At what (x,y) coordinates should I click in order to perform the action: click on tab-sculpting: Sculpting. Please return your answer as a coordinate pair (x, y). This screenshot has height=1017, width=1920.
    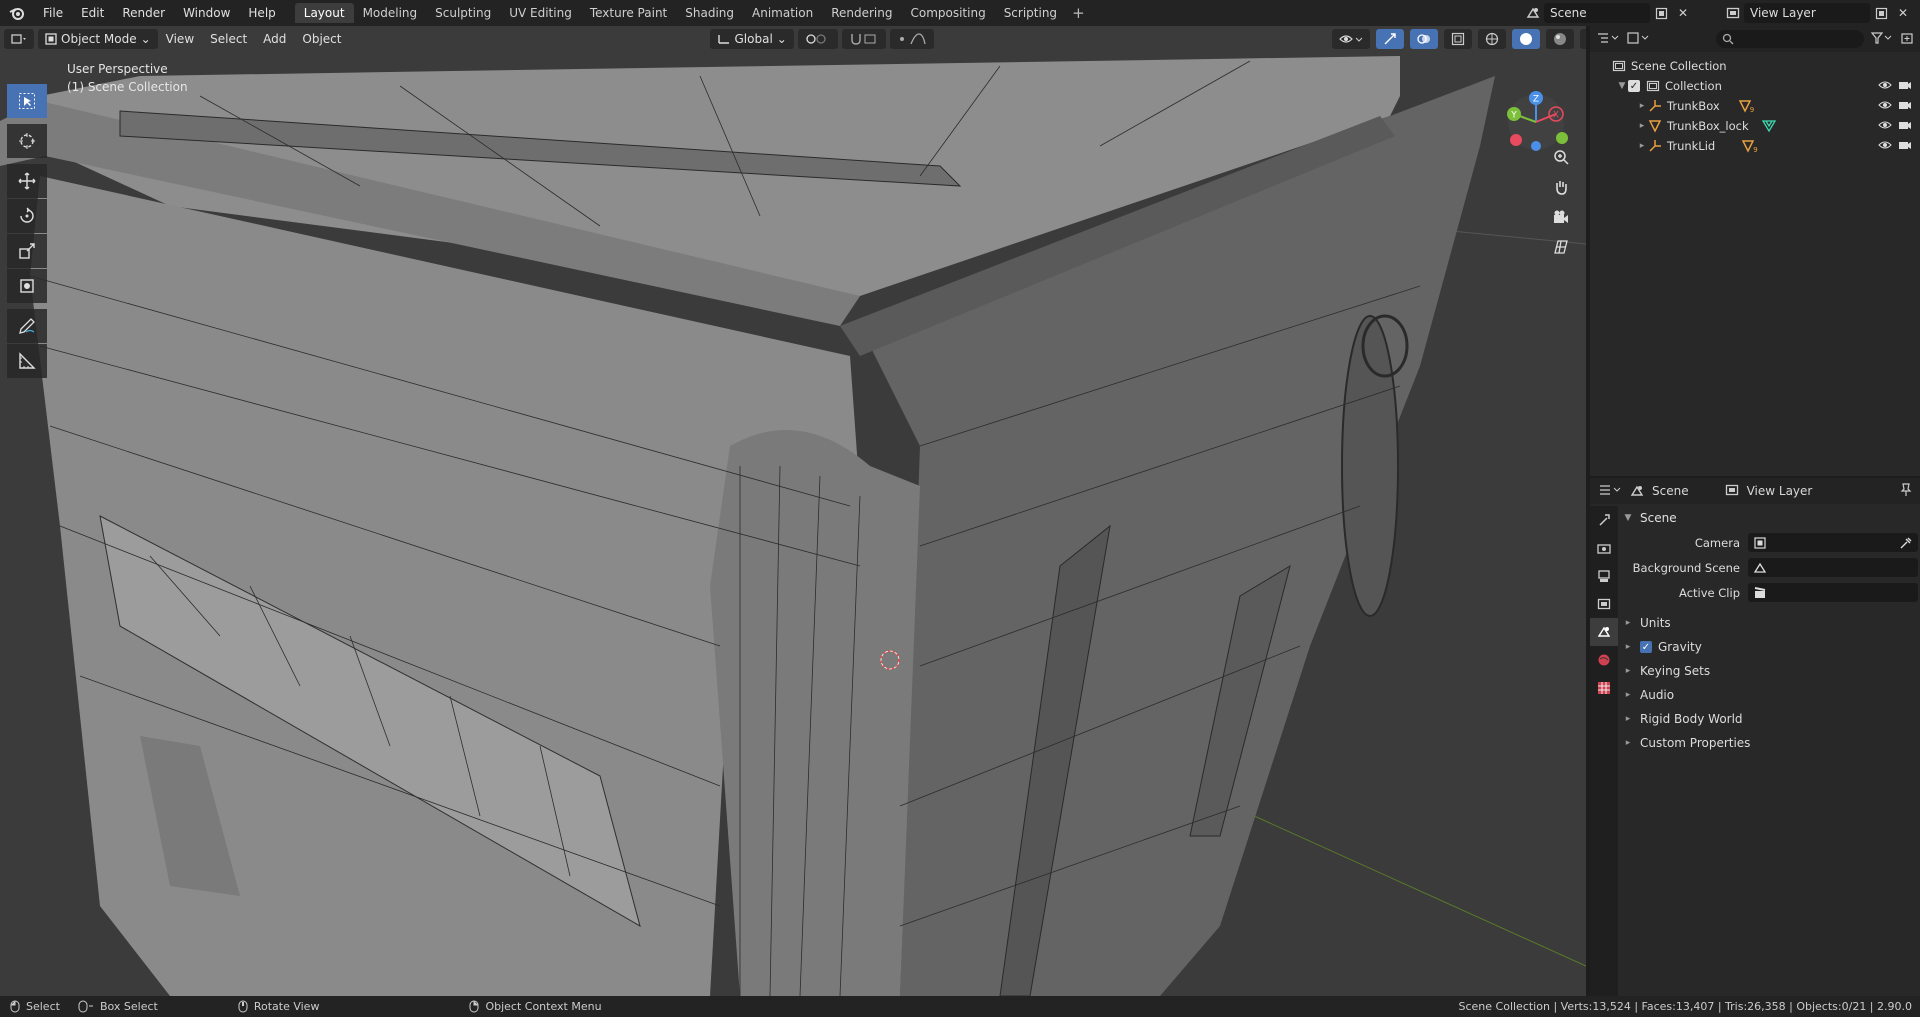
    Looking at the image, I should click on (463, 13).